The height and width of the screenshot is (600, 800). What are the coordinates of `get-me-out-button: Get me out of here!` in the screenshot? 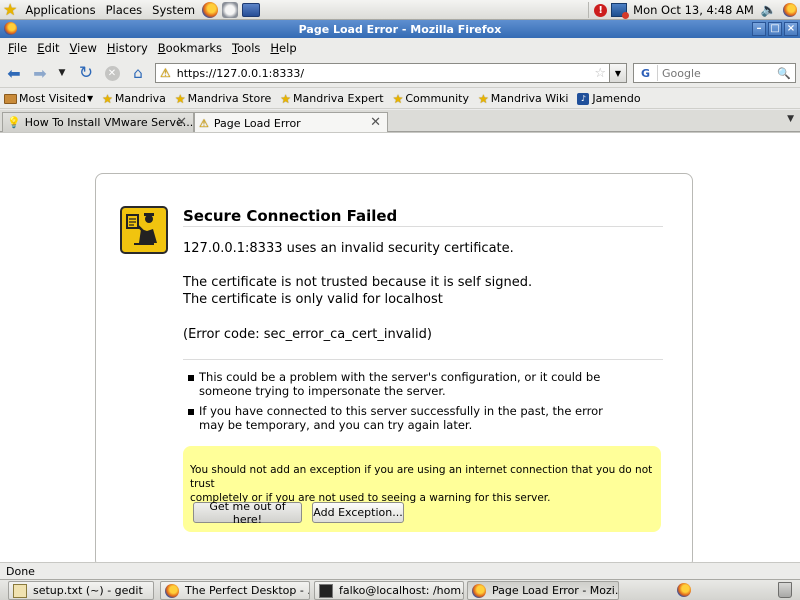 It's located at (247, 513).